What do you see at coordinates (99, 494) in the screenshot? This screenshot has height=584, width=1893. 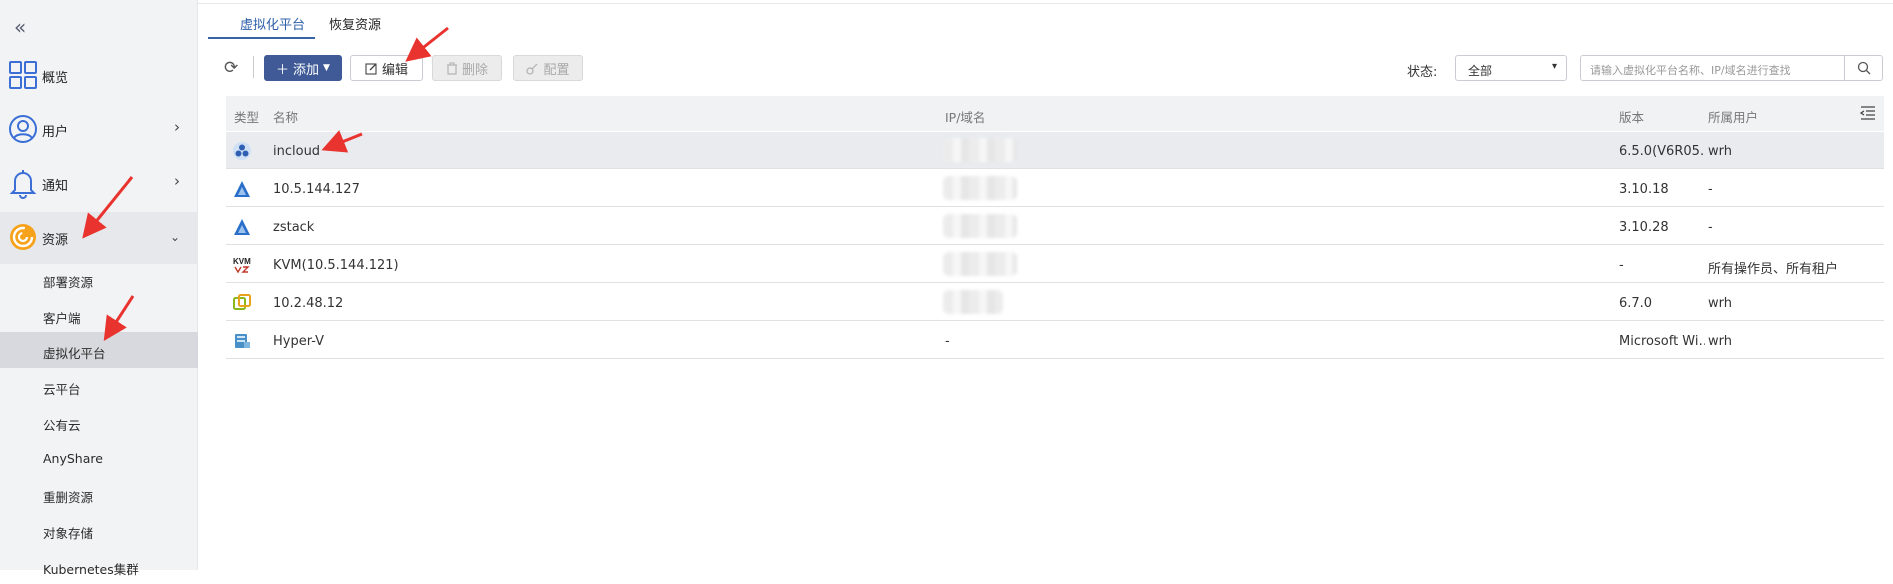 I see `sidebar-subitem-dedup: 重删资源` at bounding box center [99, 494].